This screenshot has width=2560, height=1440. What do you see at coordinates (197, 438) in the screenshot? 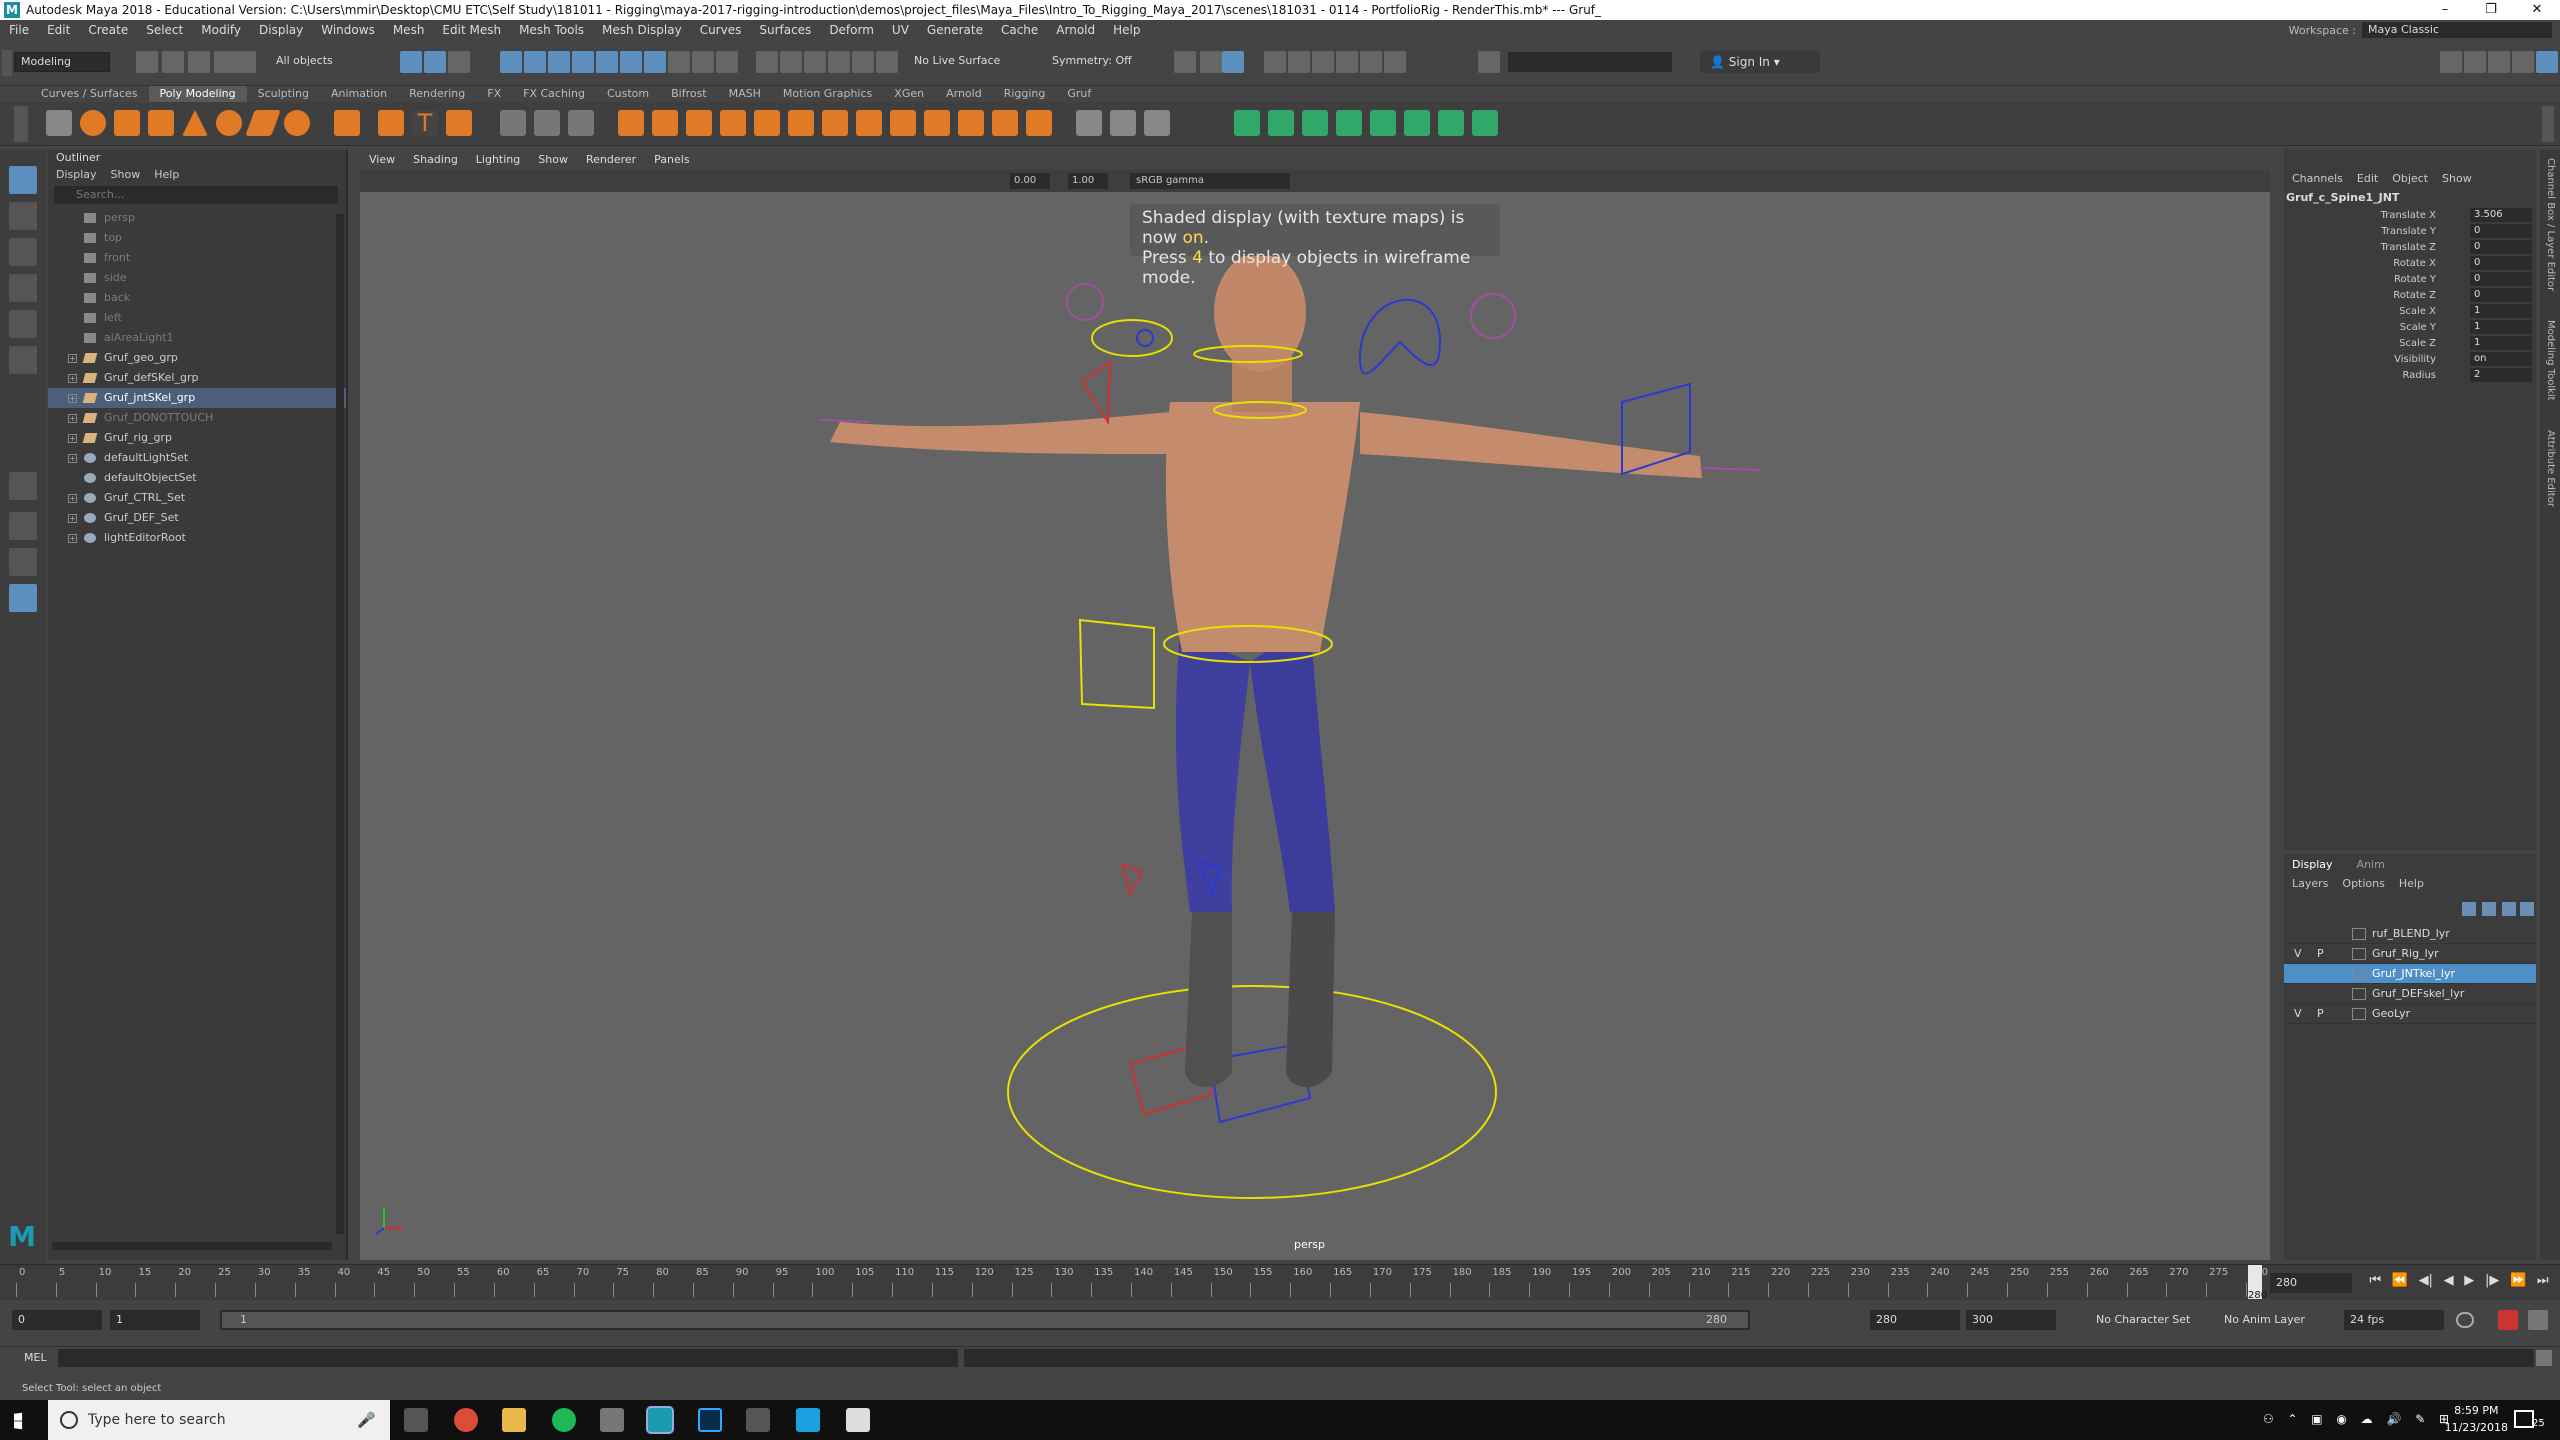
I see `outliner-item: + Gruf_rig_grp` at bounding box center [197, 438].